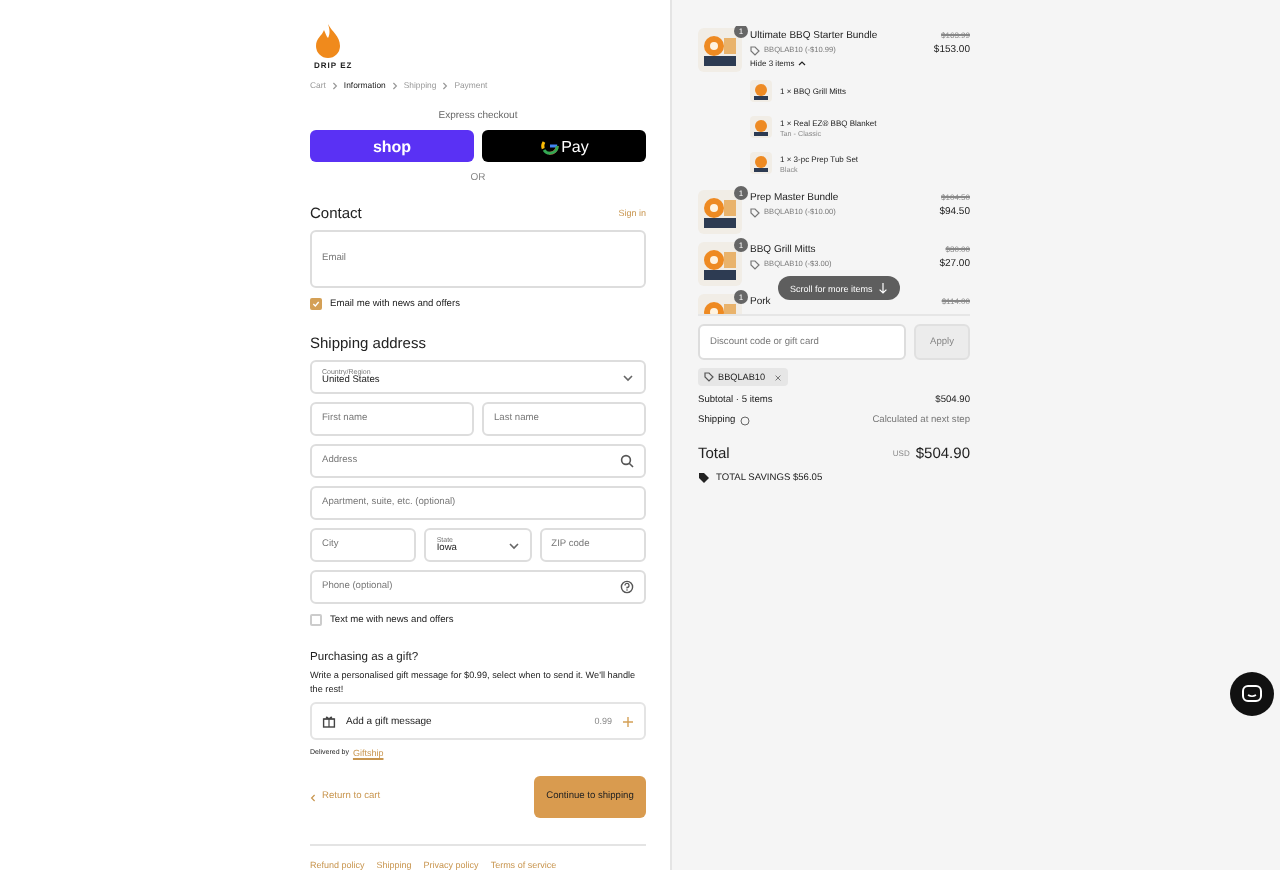  Describe the element at coordinates (564, 146) in the screenshot. I see `google-pay-button: Pay` at that location.